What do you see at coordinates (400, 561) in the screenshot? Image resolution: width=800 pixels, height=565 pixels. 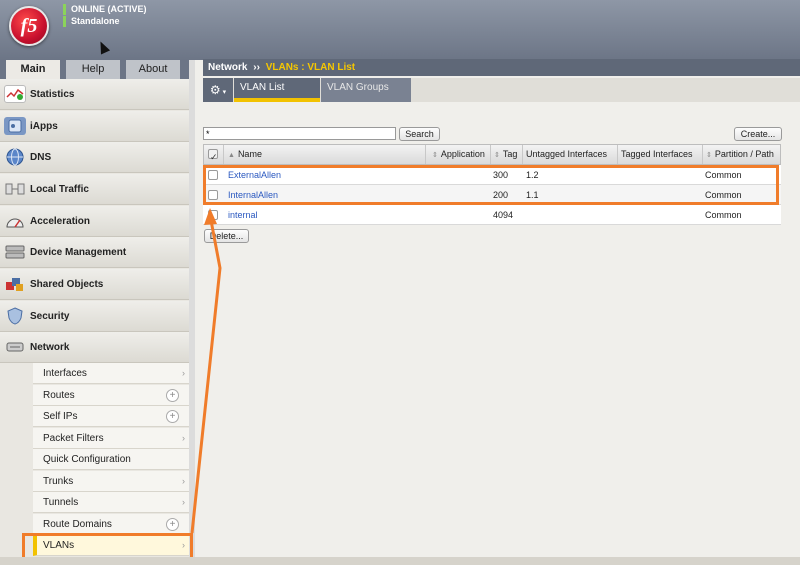 I see `footer-bar` at bounding box center [400, 561].